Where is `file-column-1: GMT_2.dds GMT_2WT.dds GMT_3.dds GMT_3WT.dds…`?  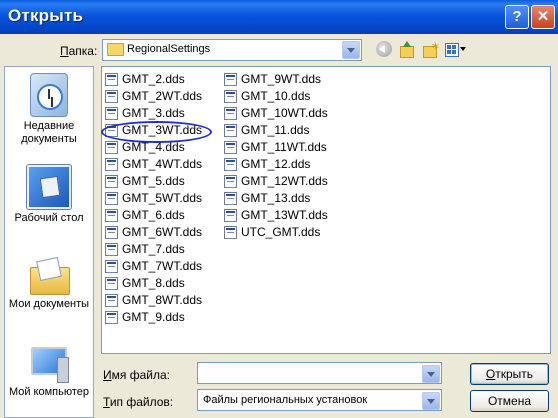
file-column-1: GMT_2.dds GMT_2WT.dds GMT_3.dds GMT_3WT.dds… is located at coordinates (153, 198).